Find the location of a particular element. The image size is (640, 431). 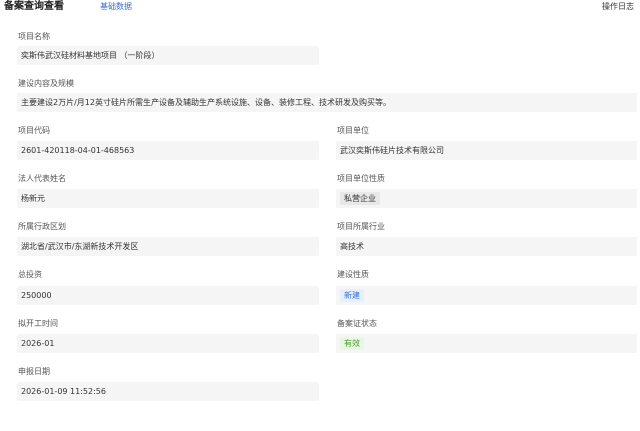

unit-nature-tag: 私营企业 is located at coordinates (360, 198).